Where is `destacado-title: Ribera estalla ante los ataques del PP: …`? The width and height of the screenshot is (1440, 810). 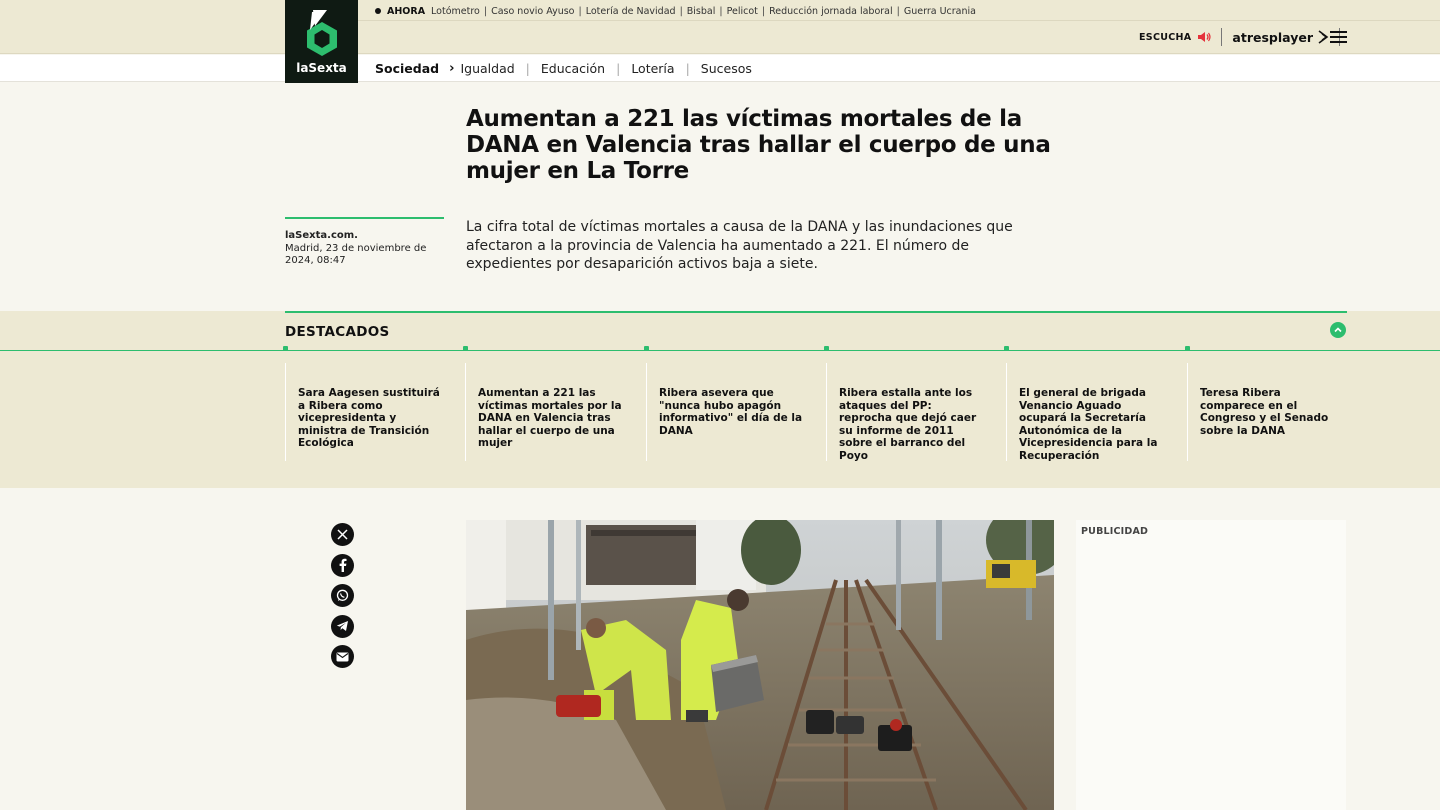 destacado-title: Ribera estalla ante los ataques del PP: … is located at coordinates (913, 424).